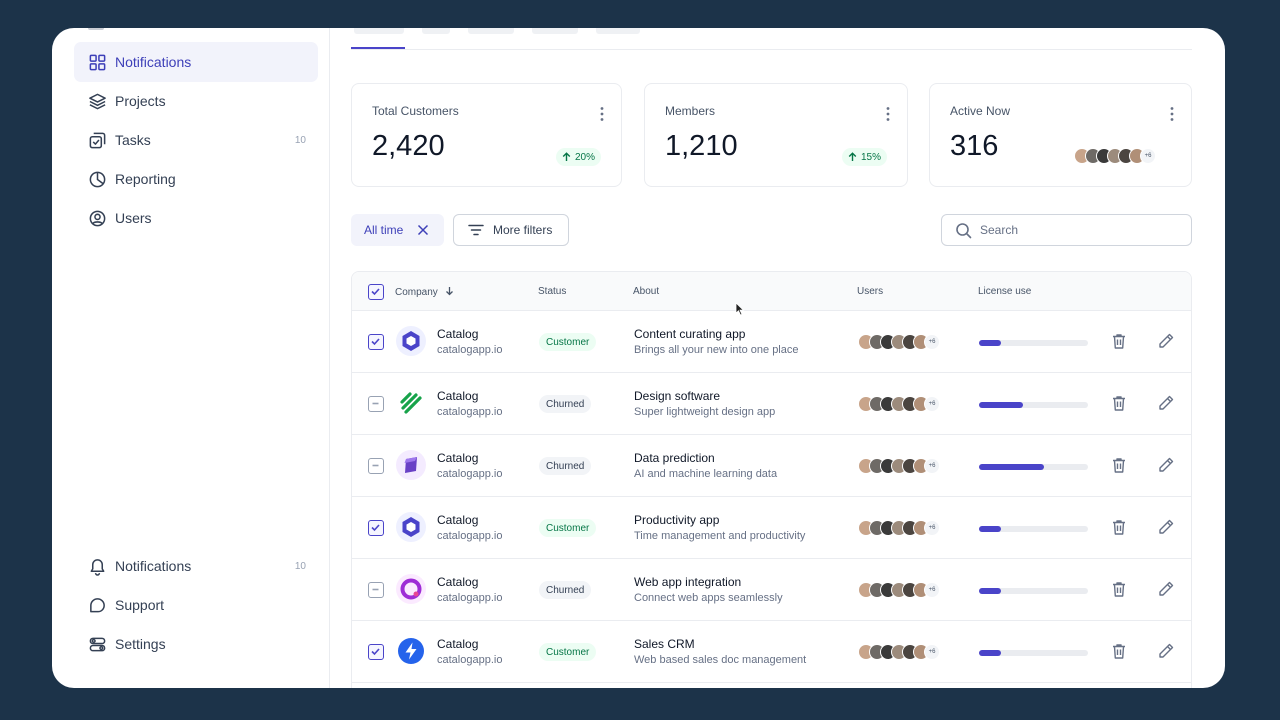 The width and height of the screenshot is (1280, 720). I want to click on stat-label: Members, so click(690, 111).